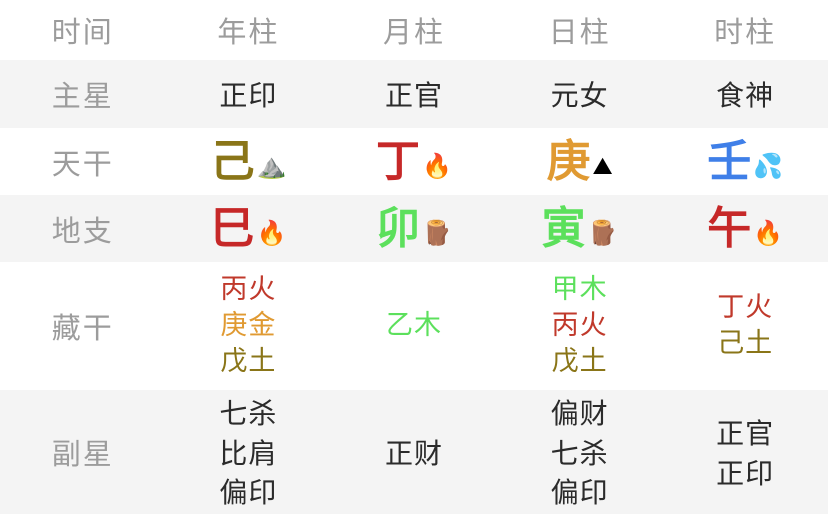 The height and width of the screenshot is (514, 828). I want to click on hidden-stems-year: 丙火 庚金 戊土, so click(249, 326).